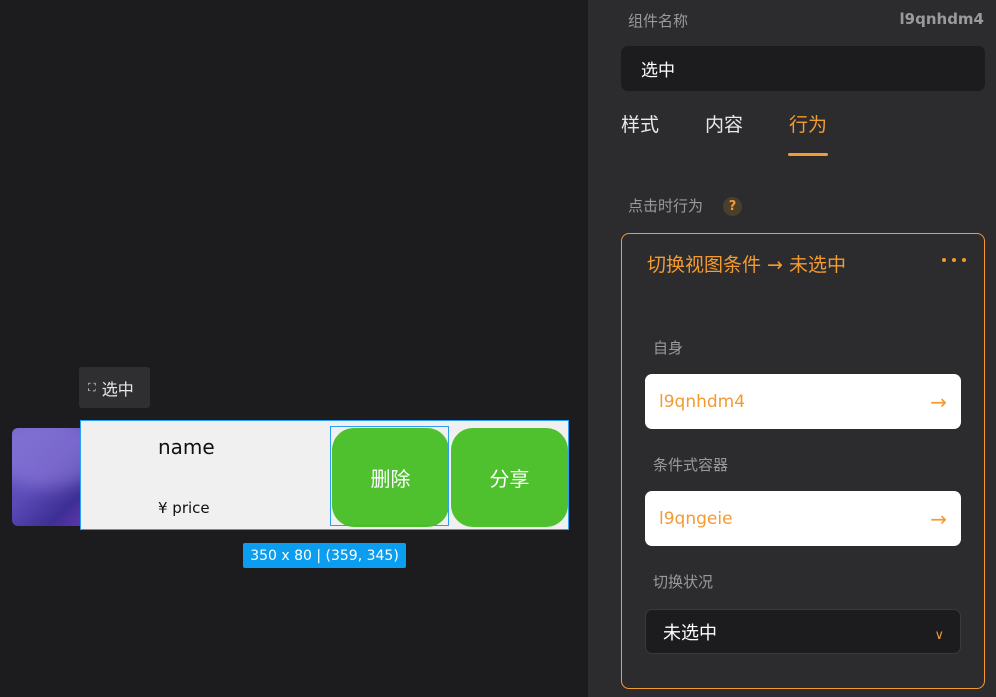  Describe the element at coordinates (658, 21) in the screenshot. I see `component-name-label: 组件名称` at that location.